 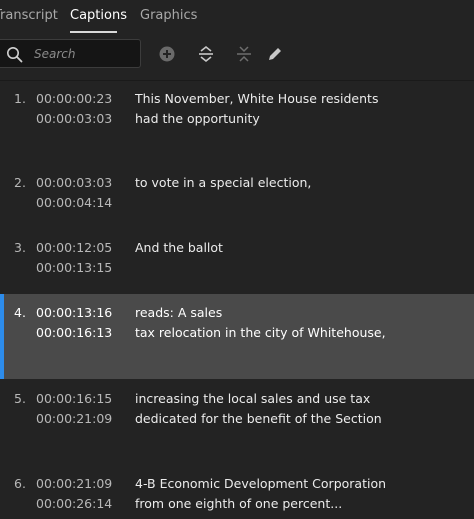 What do you see at coordinates (29, 15) in the screenshot?
I see `tab-transcript: Transcript` at bounding box center [29, 15].